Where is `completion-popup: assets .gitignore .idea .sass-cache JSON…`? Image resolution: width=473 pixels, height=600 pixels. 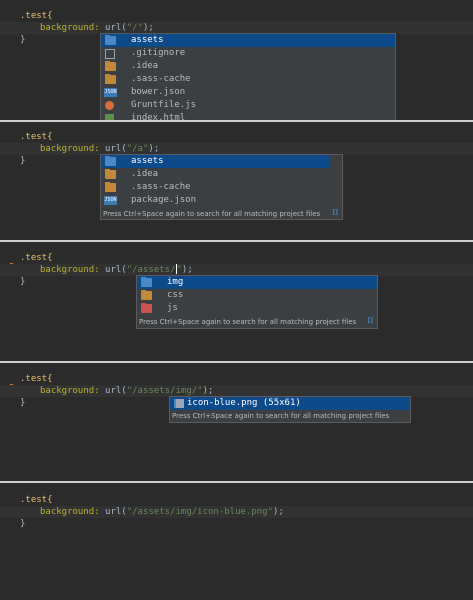 completion-popup: assets .gitignore .idea .sass-cache JSON… is located at coordinates (248, 76).